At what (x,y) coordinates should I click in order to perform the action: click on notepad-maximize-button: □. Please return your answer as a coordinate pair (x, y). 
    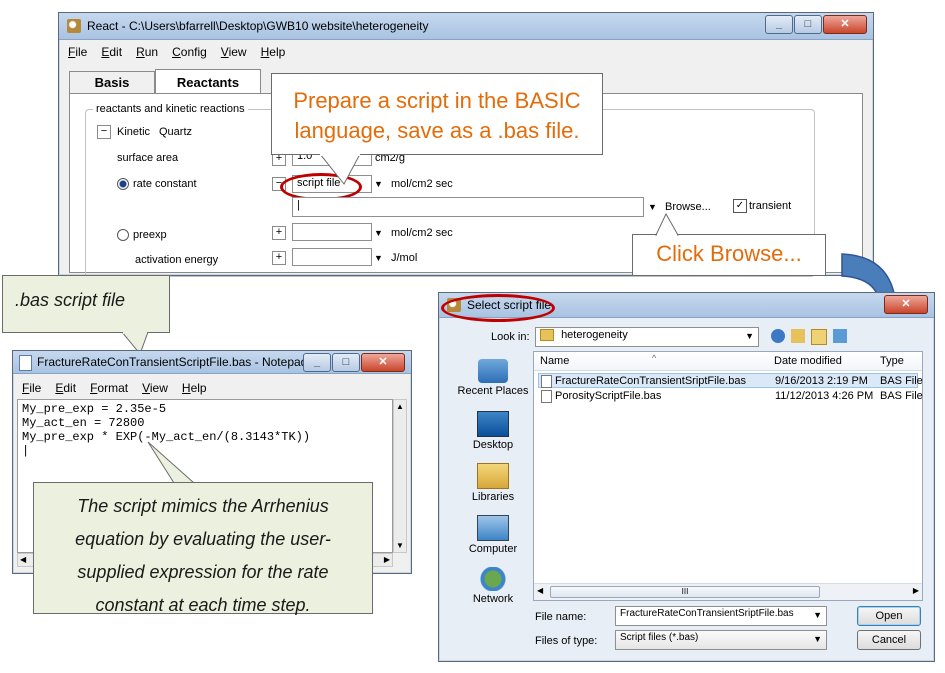
    Looking at the image, I should click on (346, 362).